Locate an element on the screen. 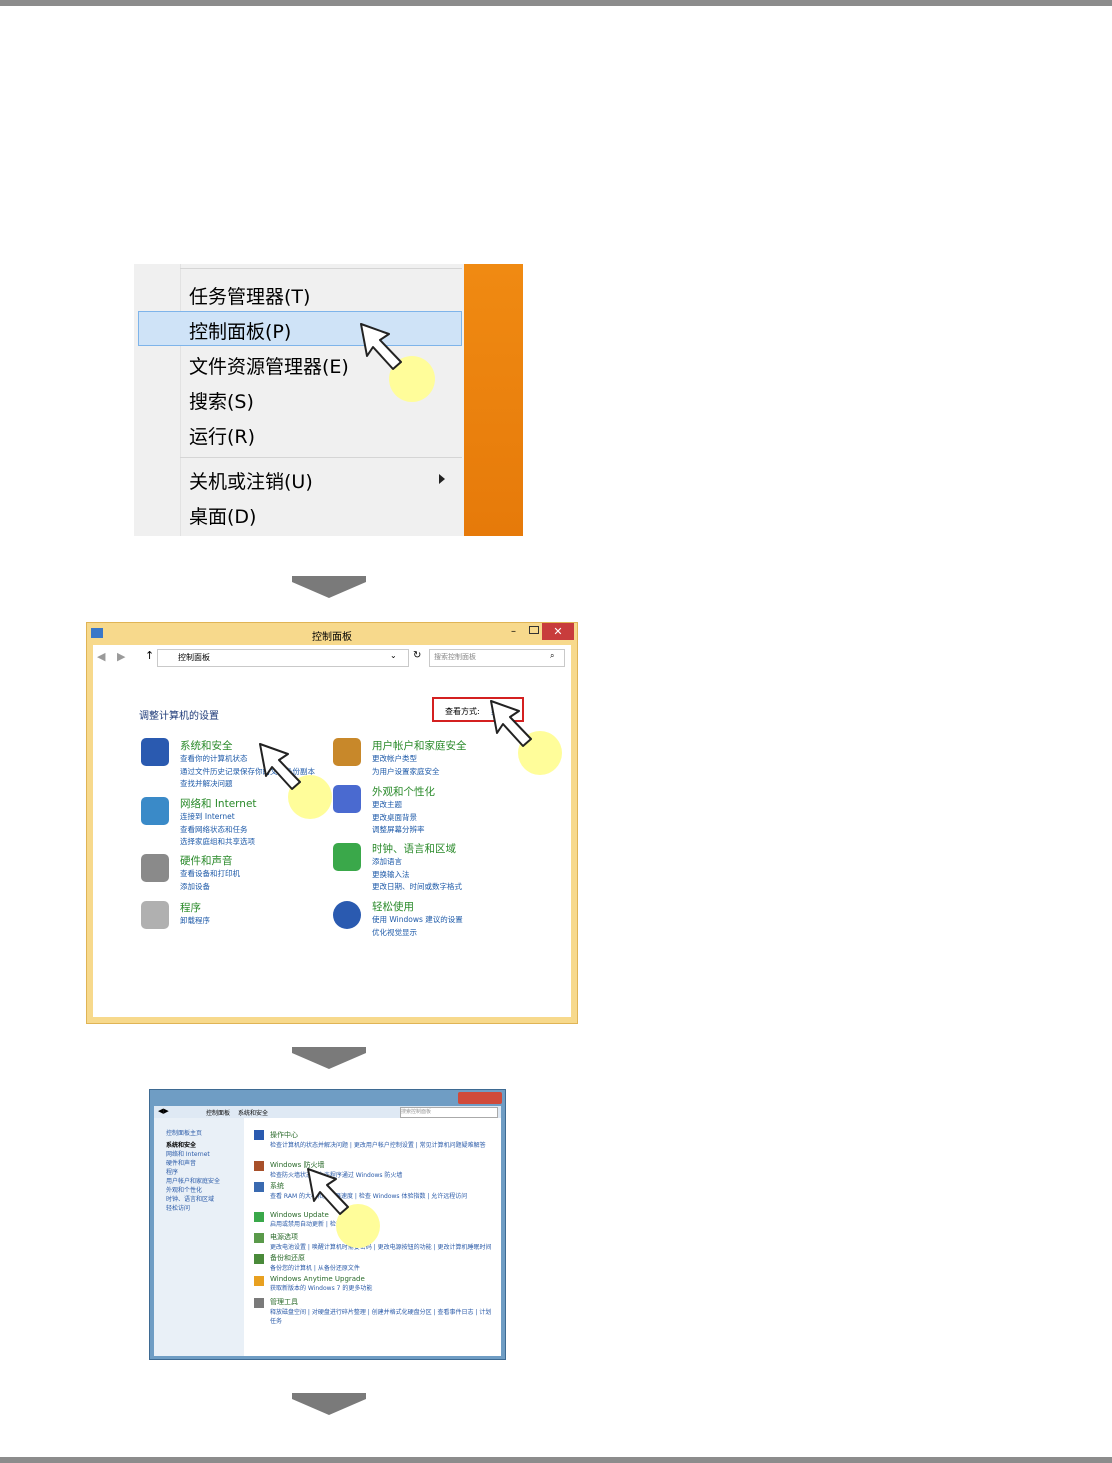  sidebar-item-programs: 程序 is located at coordinates (172, 1171).